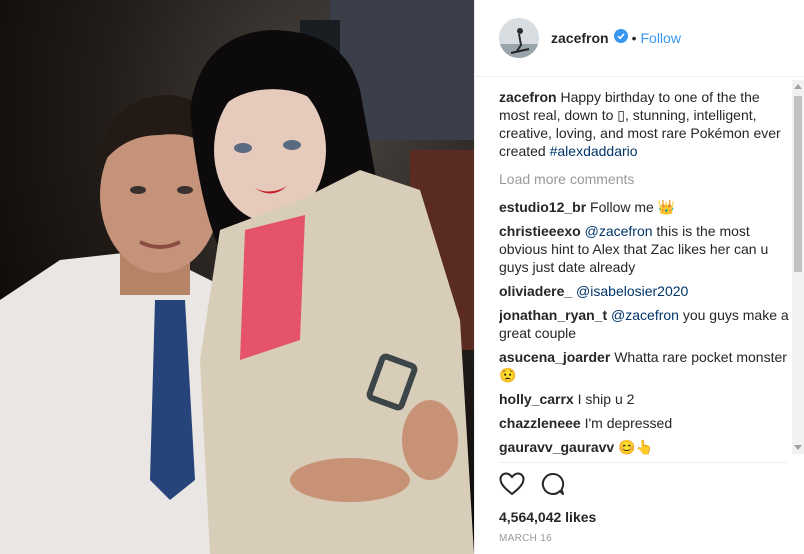 The image size is (804, 554). Describe the element at coordinates (512, 486) in the screenshot. I see `heart-icon` at that location.